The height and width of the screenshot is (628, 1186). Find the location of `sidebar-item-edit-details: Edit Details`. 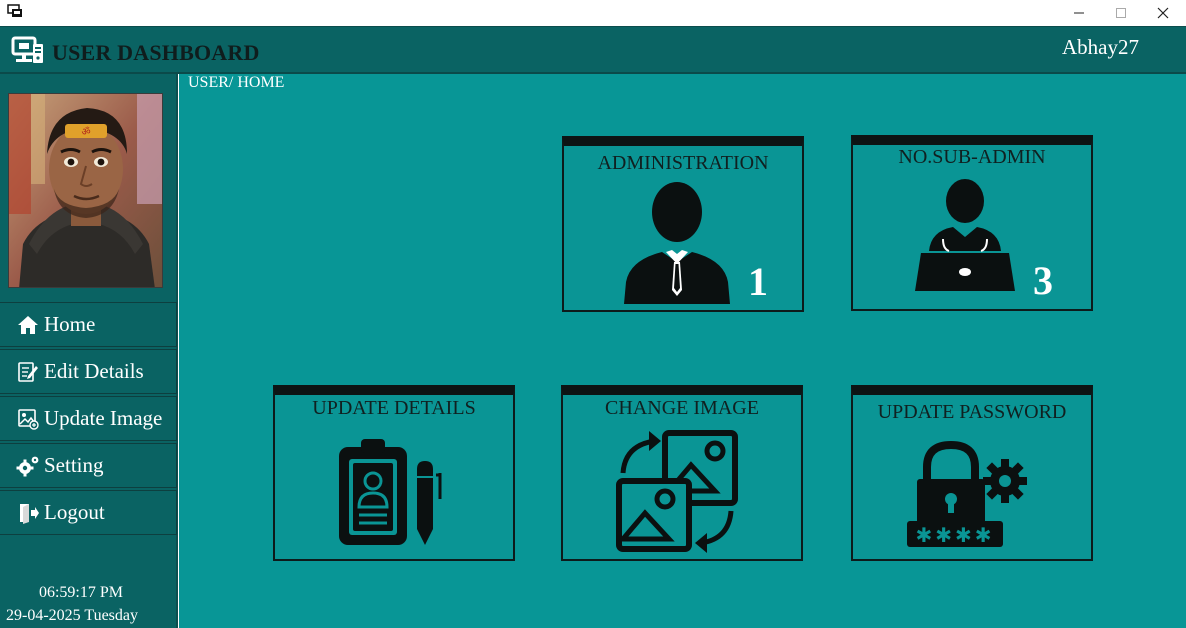

sidebar-item-edit-details: Edit Details is located at coordinates (88, 371).